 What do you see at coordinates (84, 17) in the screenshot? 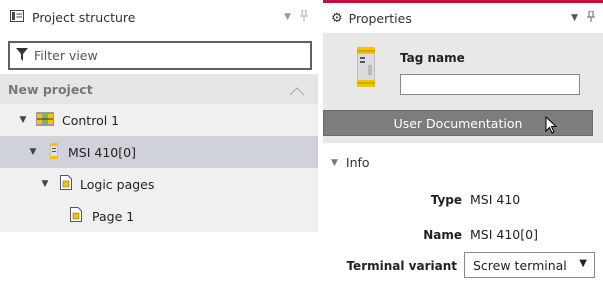
I see `panel-title: Project structure` at bounding box center [84, 17].